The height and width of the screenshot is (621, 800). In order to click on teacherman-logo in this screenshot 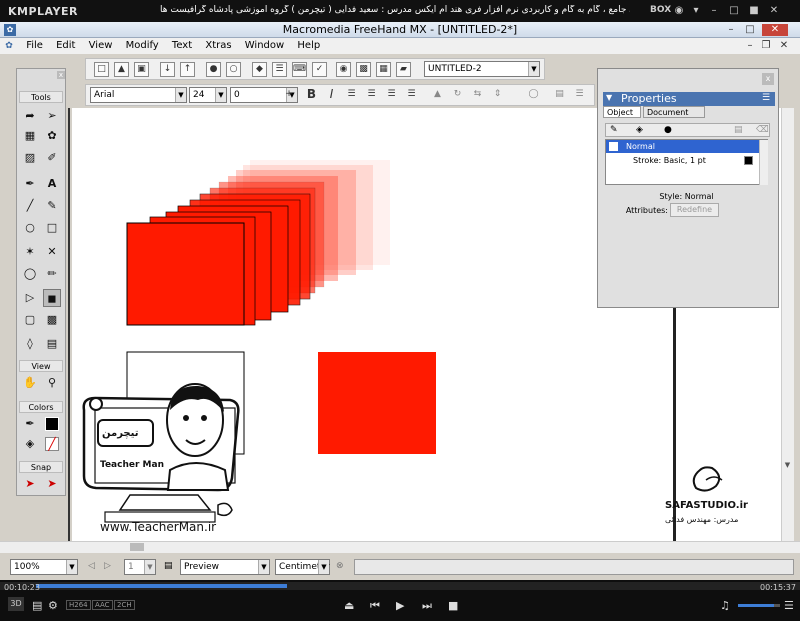, I will do `click(161, 453)`.